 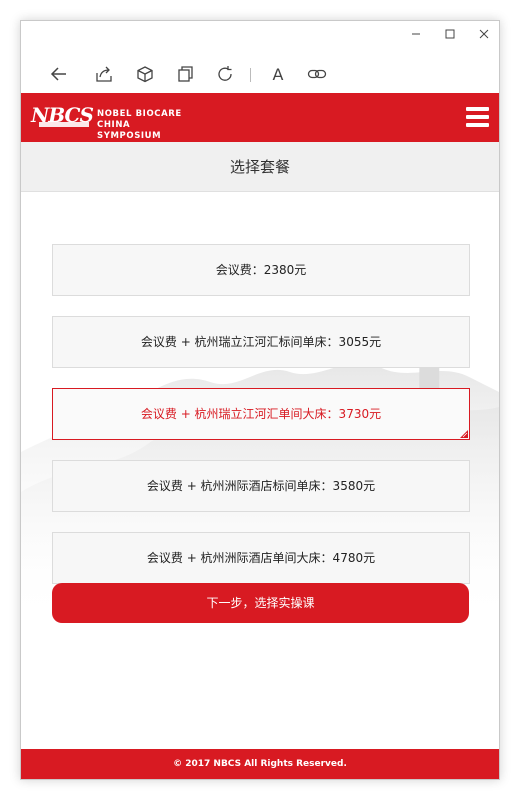 I want to click on refresh-icon, so click(x=225, y=73).